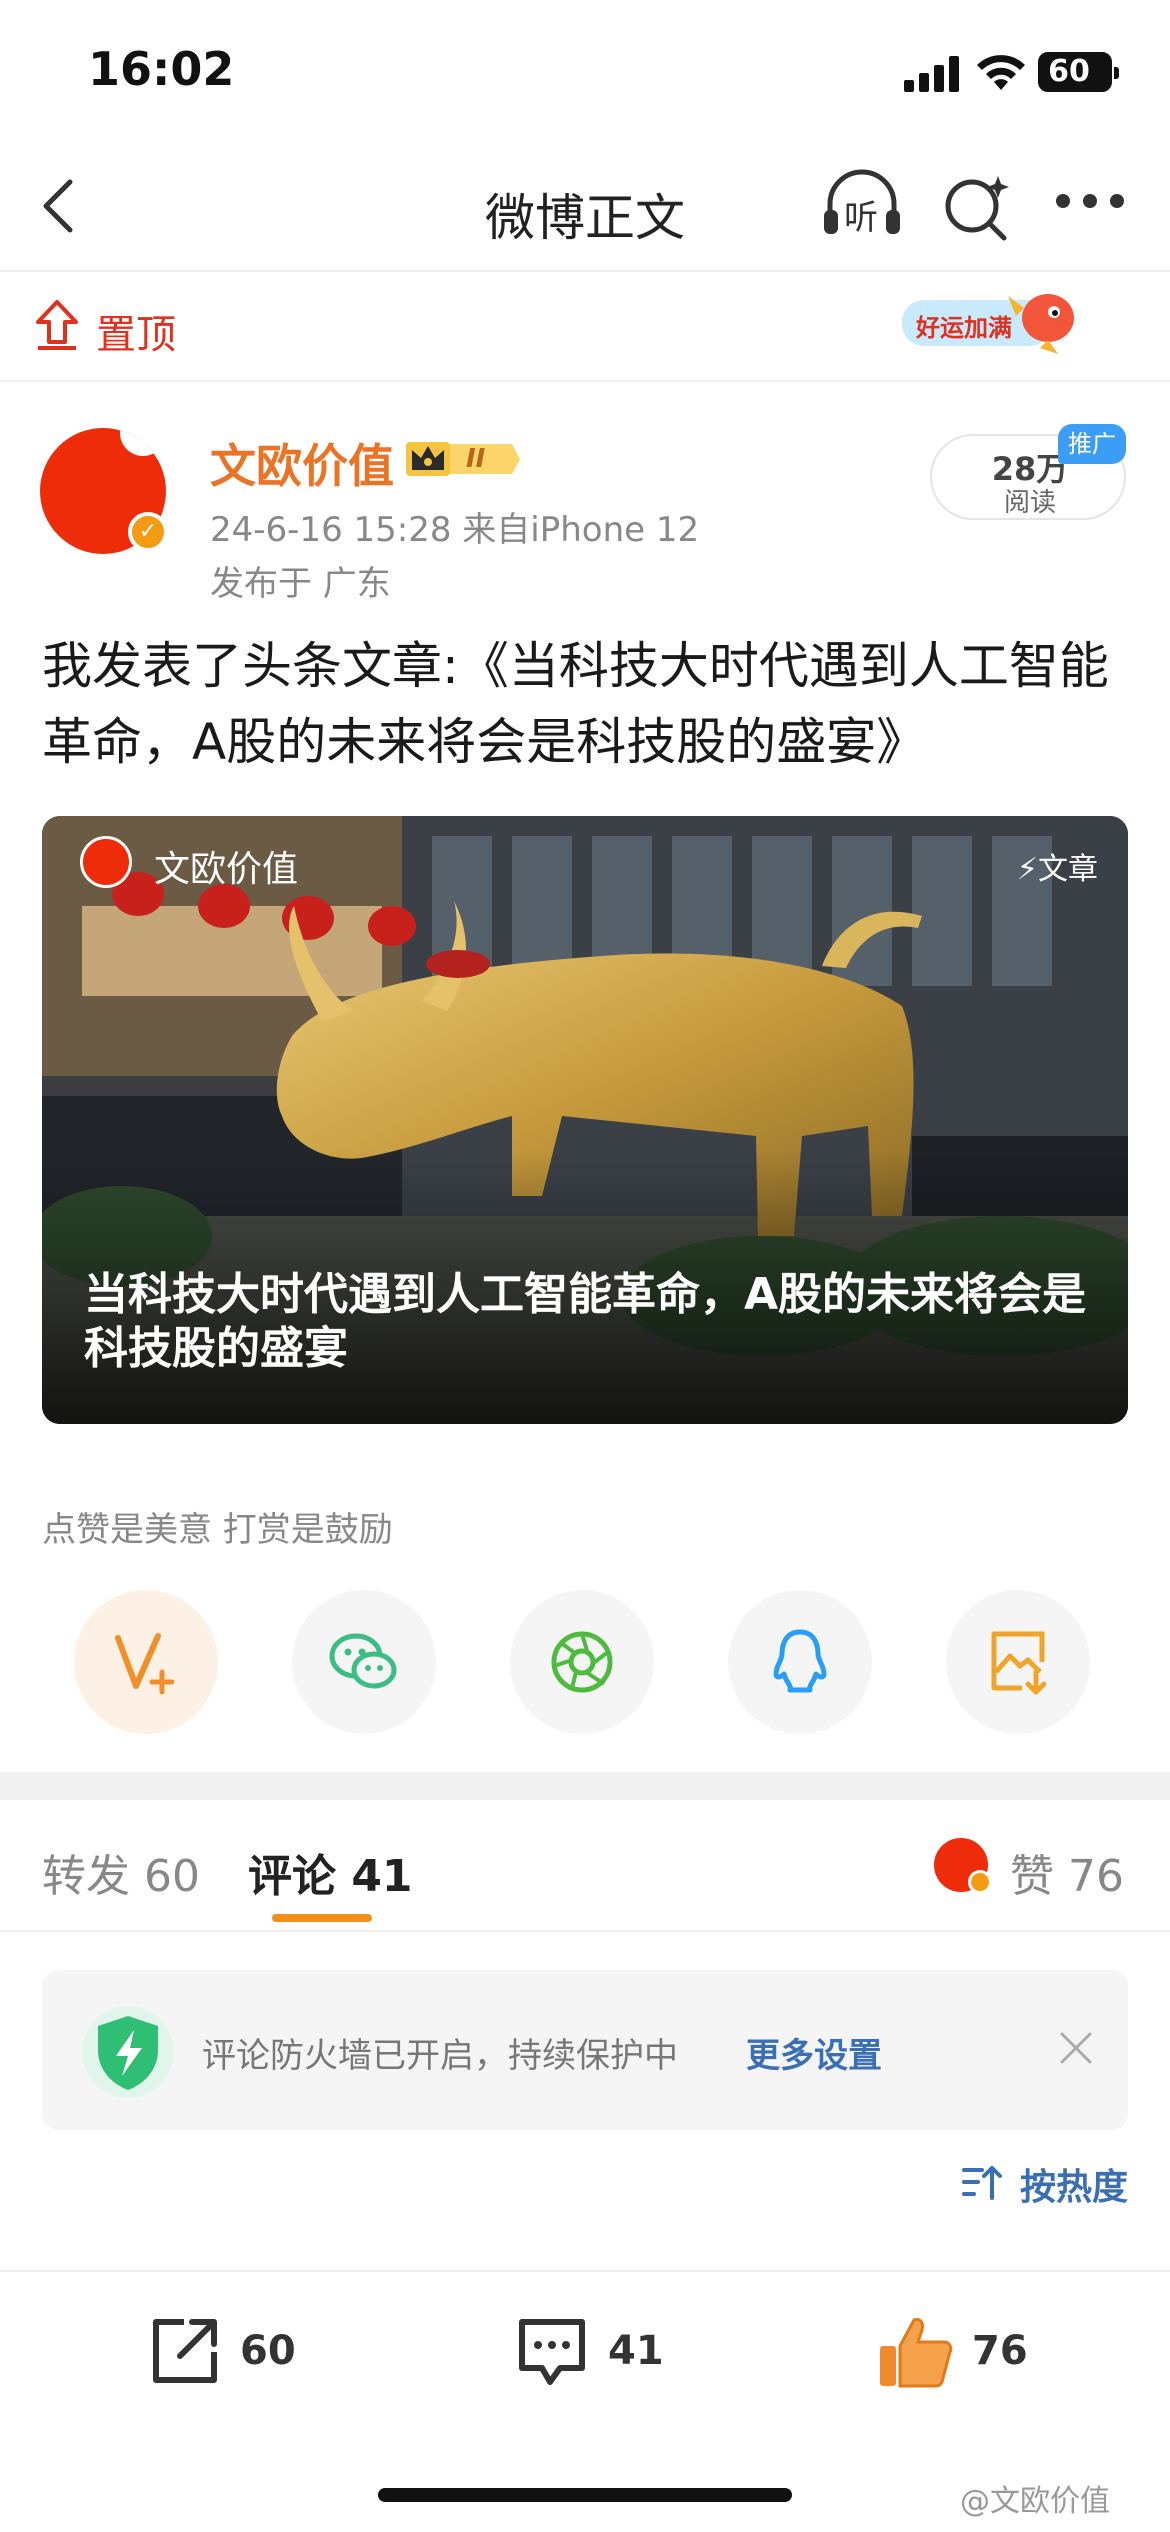 This screenshot has height=2532, width=1170. I want to click on encourage-label: 点赞是美意 打赏是鼓励, so click(217, 1530).